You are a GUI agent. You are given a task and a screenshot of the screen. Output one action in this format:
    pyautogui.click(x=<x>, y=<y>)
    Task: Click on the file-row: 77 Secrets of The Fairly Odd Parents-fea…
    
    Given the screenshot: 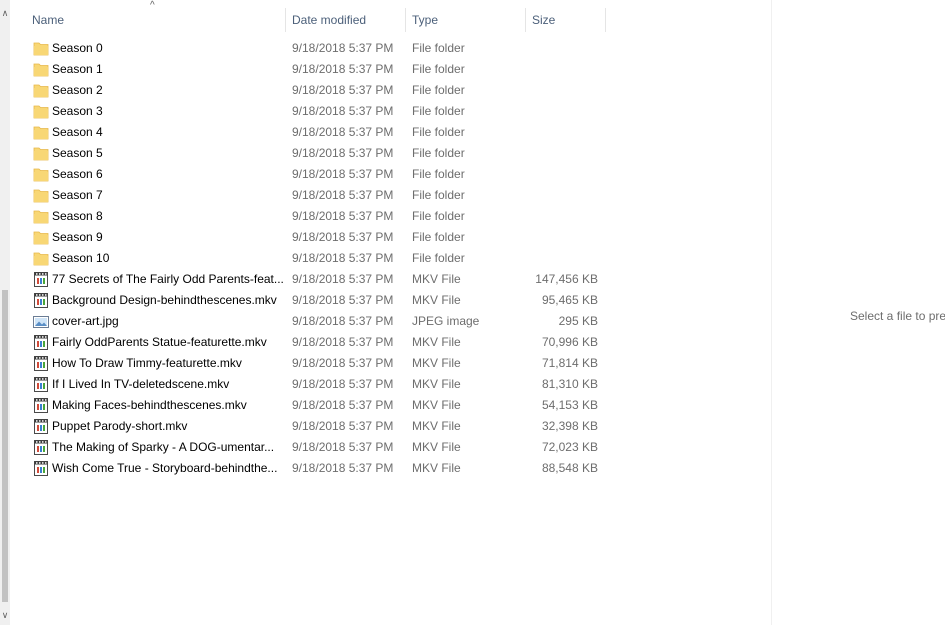 What is the action you would take?
    pyautogui.click(x=310, y=279)
    